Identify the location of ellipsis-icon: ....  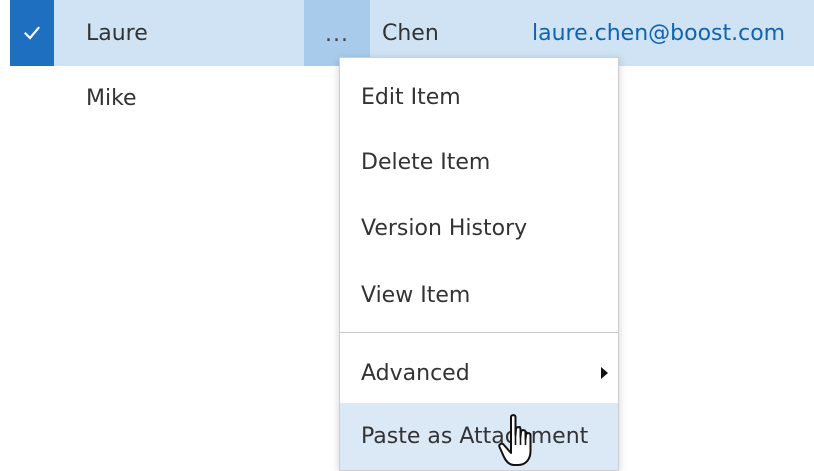
(337, 34).